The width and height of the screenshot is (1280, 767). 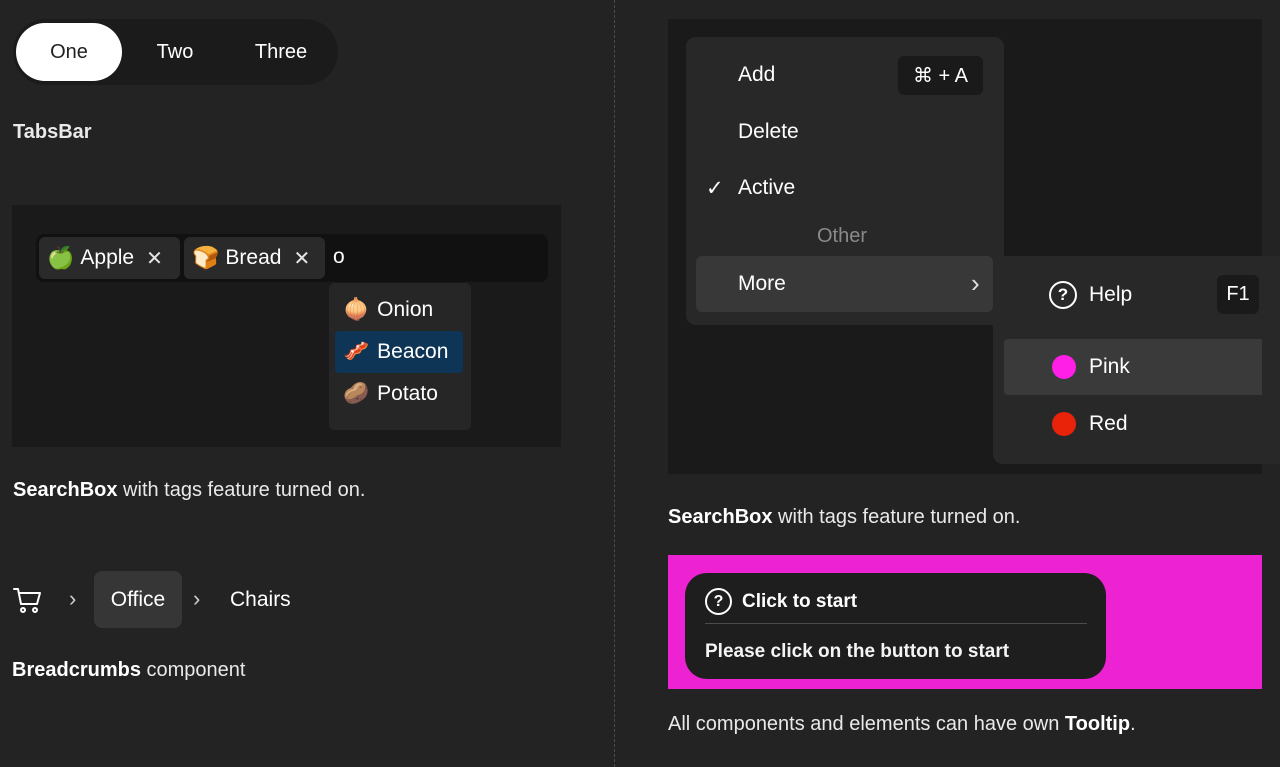 What do you see at coordinates (800, 601) in the screenshot?
I see `tooltip-title: Click to start` at bounding box center [800, 601].